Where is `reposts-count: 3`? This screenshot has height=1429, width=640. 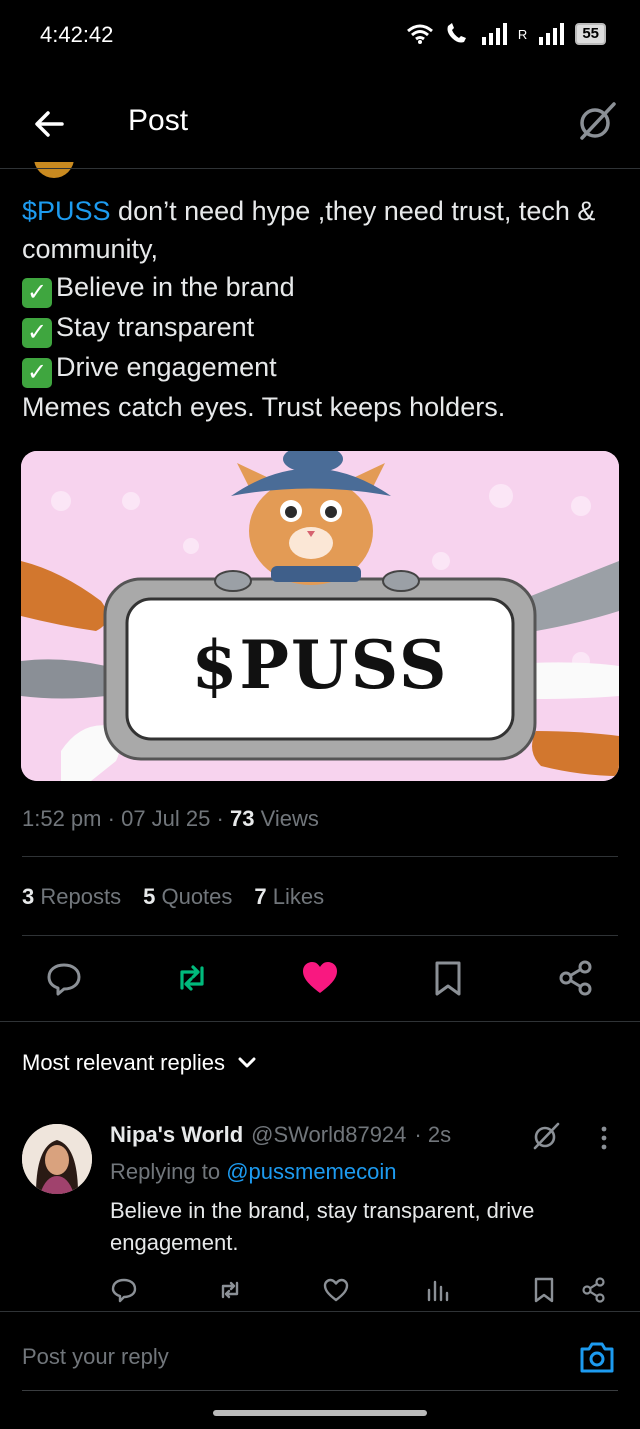 reposts-count: 3 is located at coordinates (28, 896).